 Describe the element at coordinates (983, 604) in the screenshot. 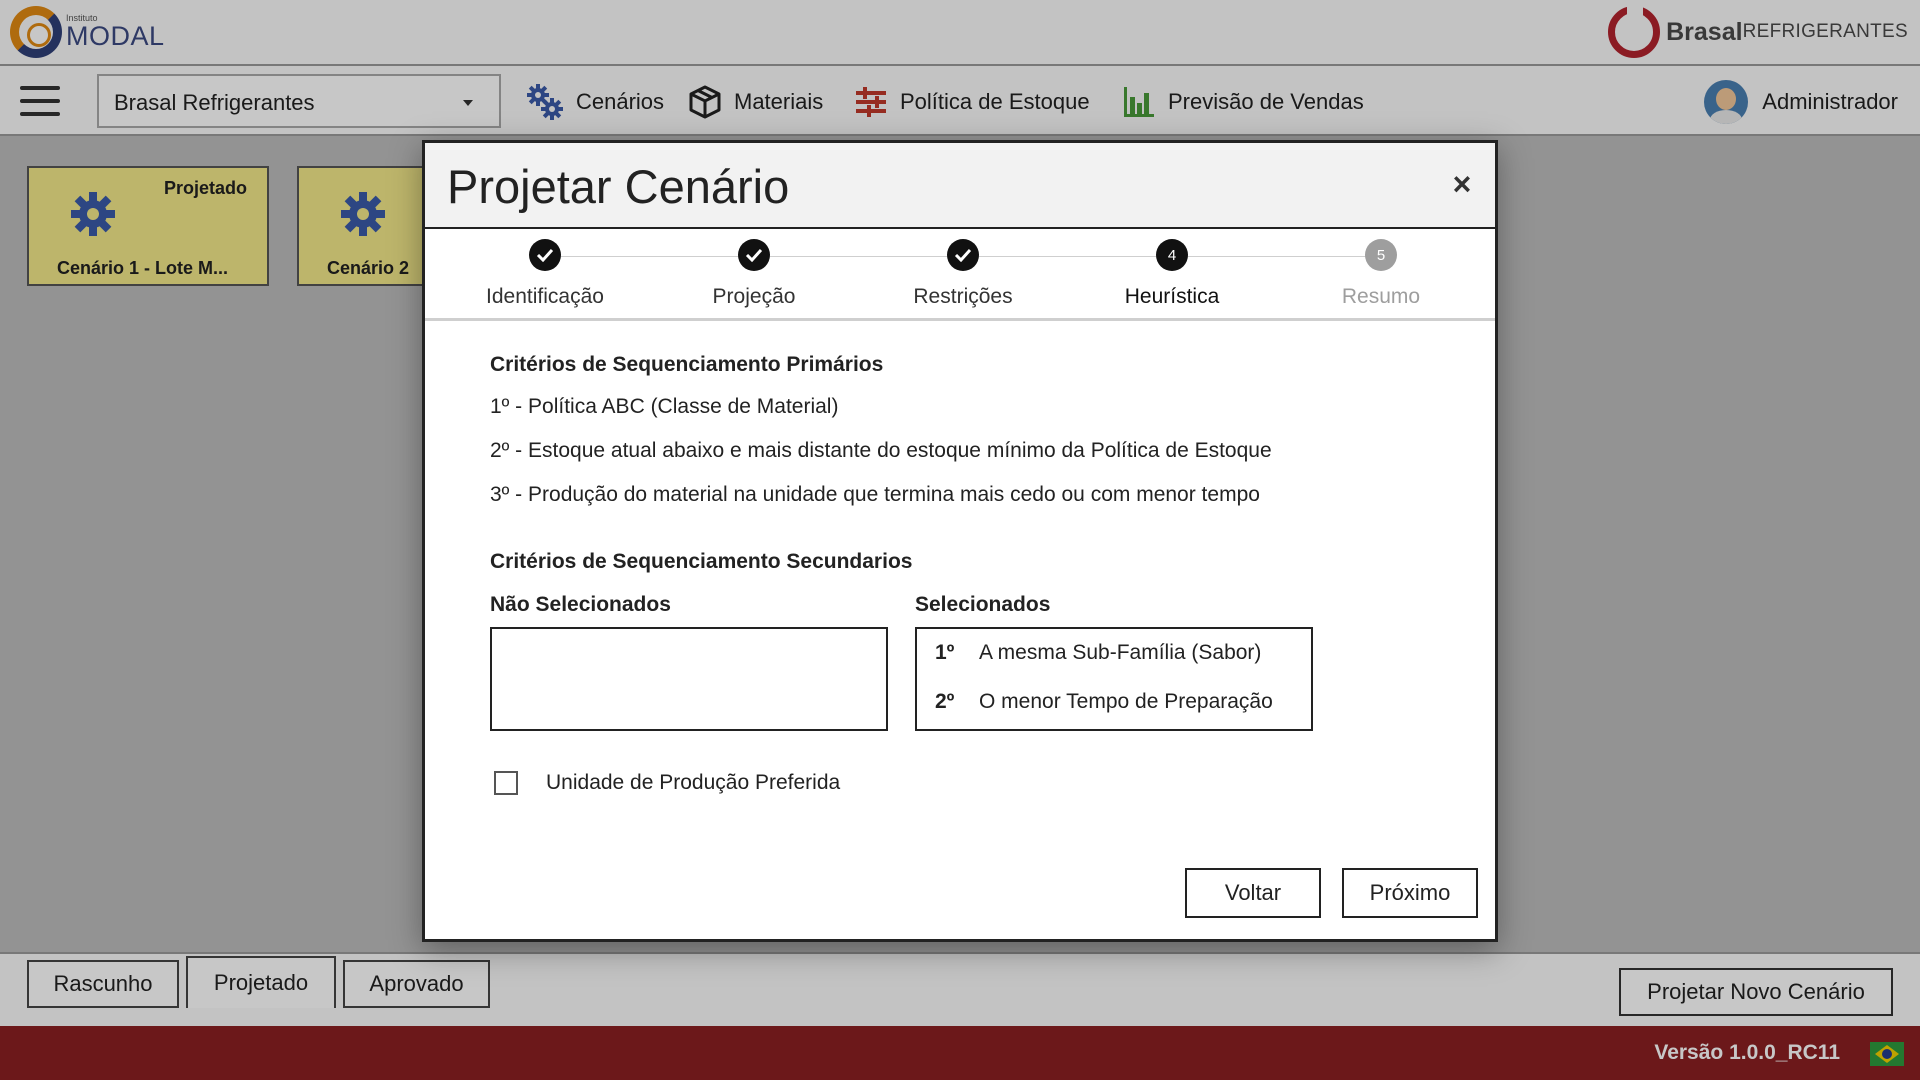

I see `selected-title: Selecionados` at that location.